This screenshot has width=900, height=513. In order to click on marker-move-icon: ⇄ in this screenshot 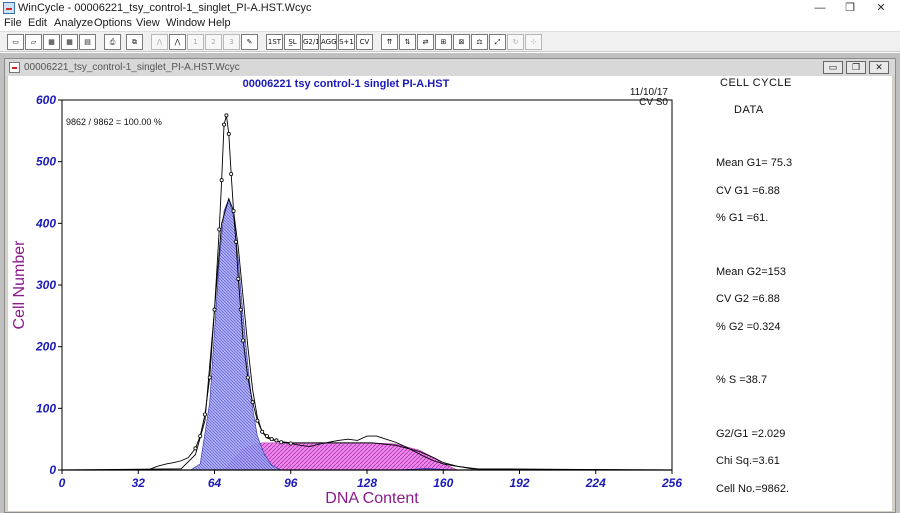, I will do `click(425, 42)`.